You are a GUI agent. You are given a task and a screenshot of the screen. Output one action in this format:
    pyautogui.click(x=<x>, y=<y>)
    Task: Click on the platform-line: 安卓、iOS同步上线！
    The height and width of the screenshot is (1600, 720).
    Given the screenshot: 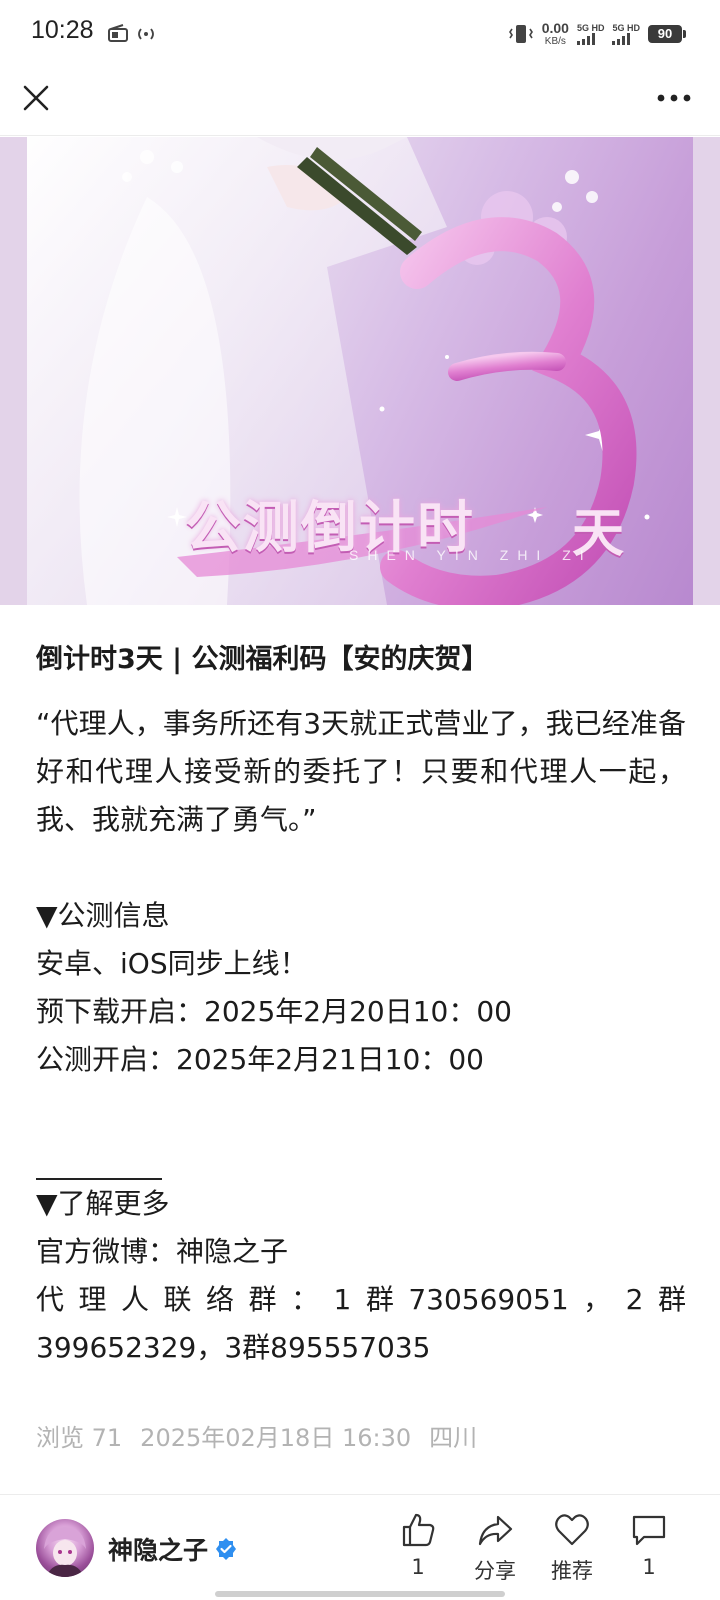 What is the action you would take?
    pyautogui.click(x=172, y=963)
    